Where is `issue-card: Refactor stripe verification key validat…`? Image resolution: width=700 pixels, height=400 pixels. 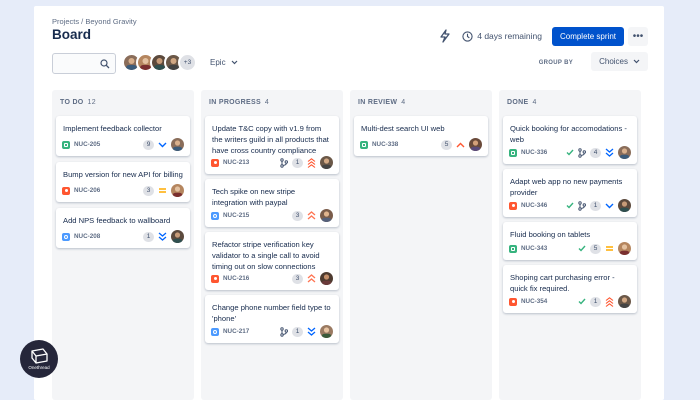
issue-card: Refactor stripe verification key validat… is located at coordinates (272, 261).